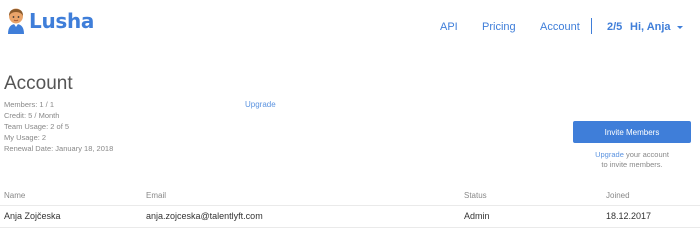 This screenshot has width=700, height=240. What do you see at coordinates (632, 132) in the screenshot?
I see `invite-members-button: Invite Members` at bounding box center [632, 132].